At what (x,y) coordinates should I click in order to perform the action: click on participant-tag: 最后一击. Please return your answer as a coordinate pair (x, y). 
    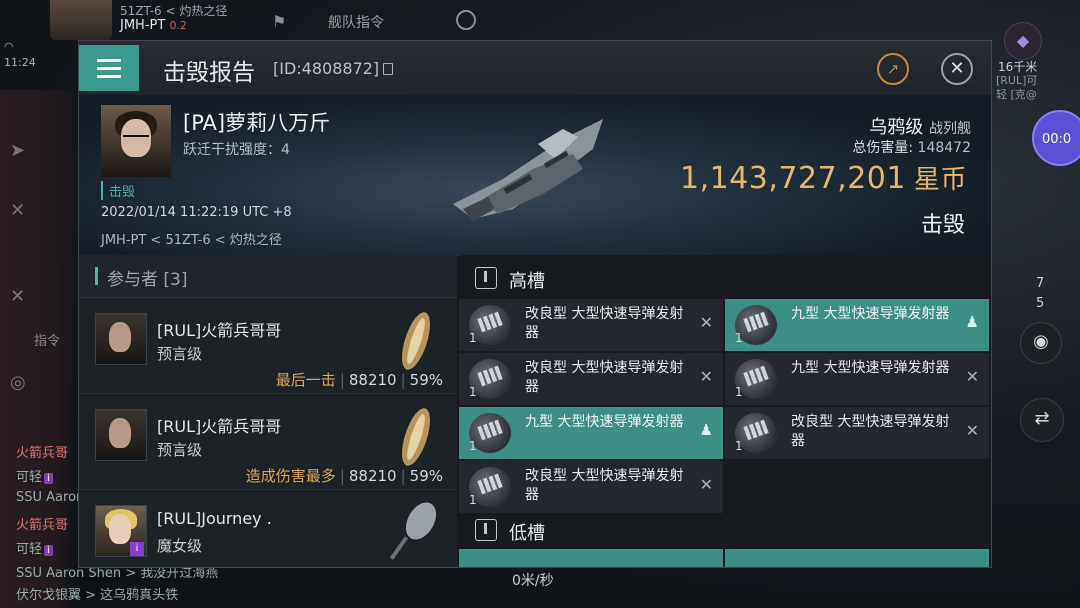
    Looking at the image, I should click on (305, 380).